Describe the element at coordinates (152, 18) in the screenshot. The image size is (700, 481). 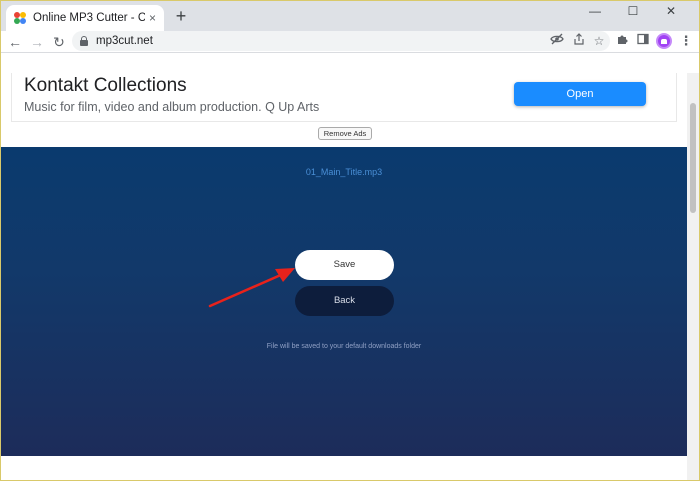
I see `tab-close-icon: ×` at that location.